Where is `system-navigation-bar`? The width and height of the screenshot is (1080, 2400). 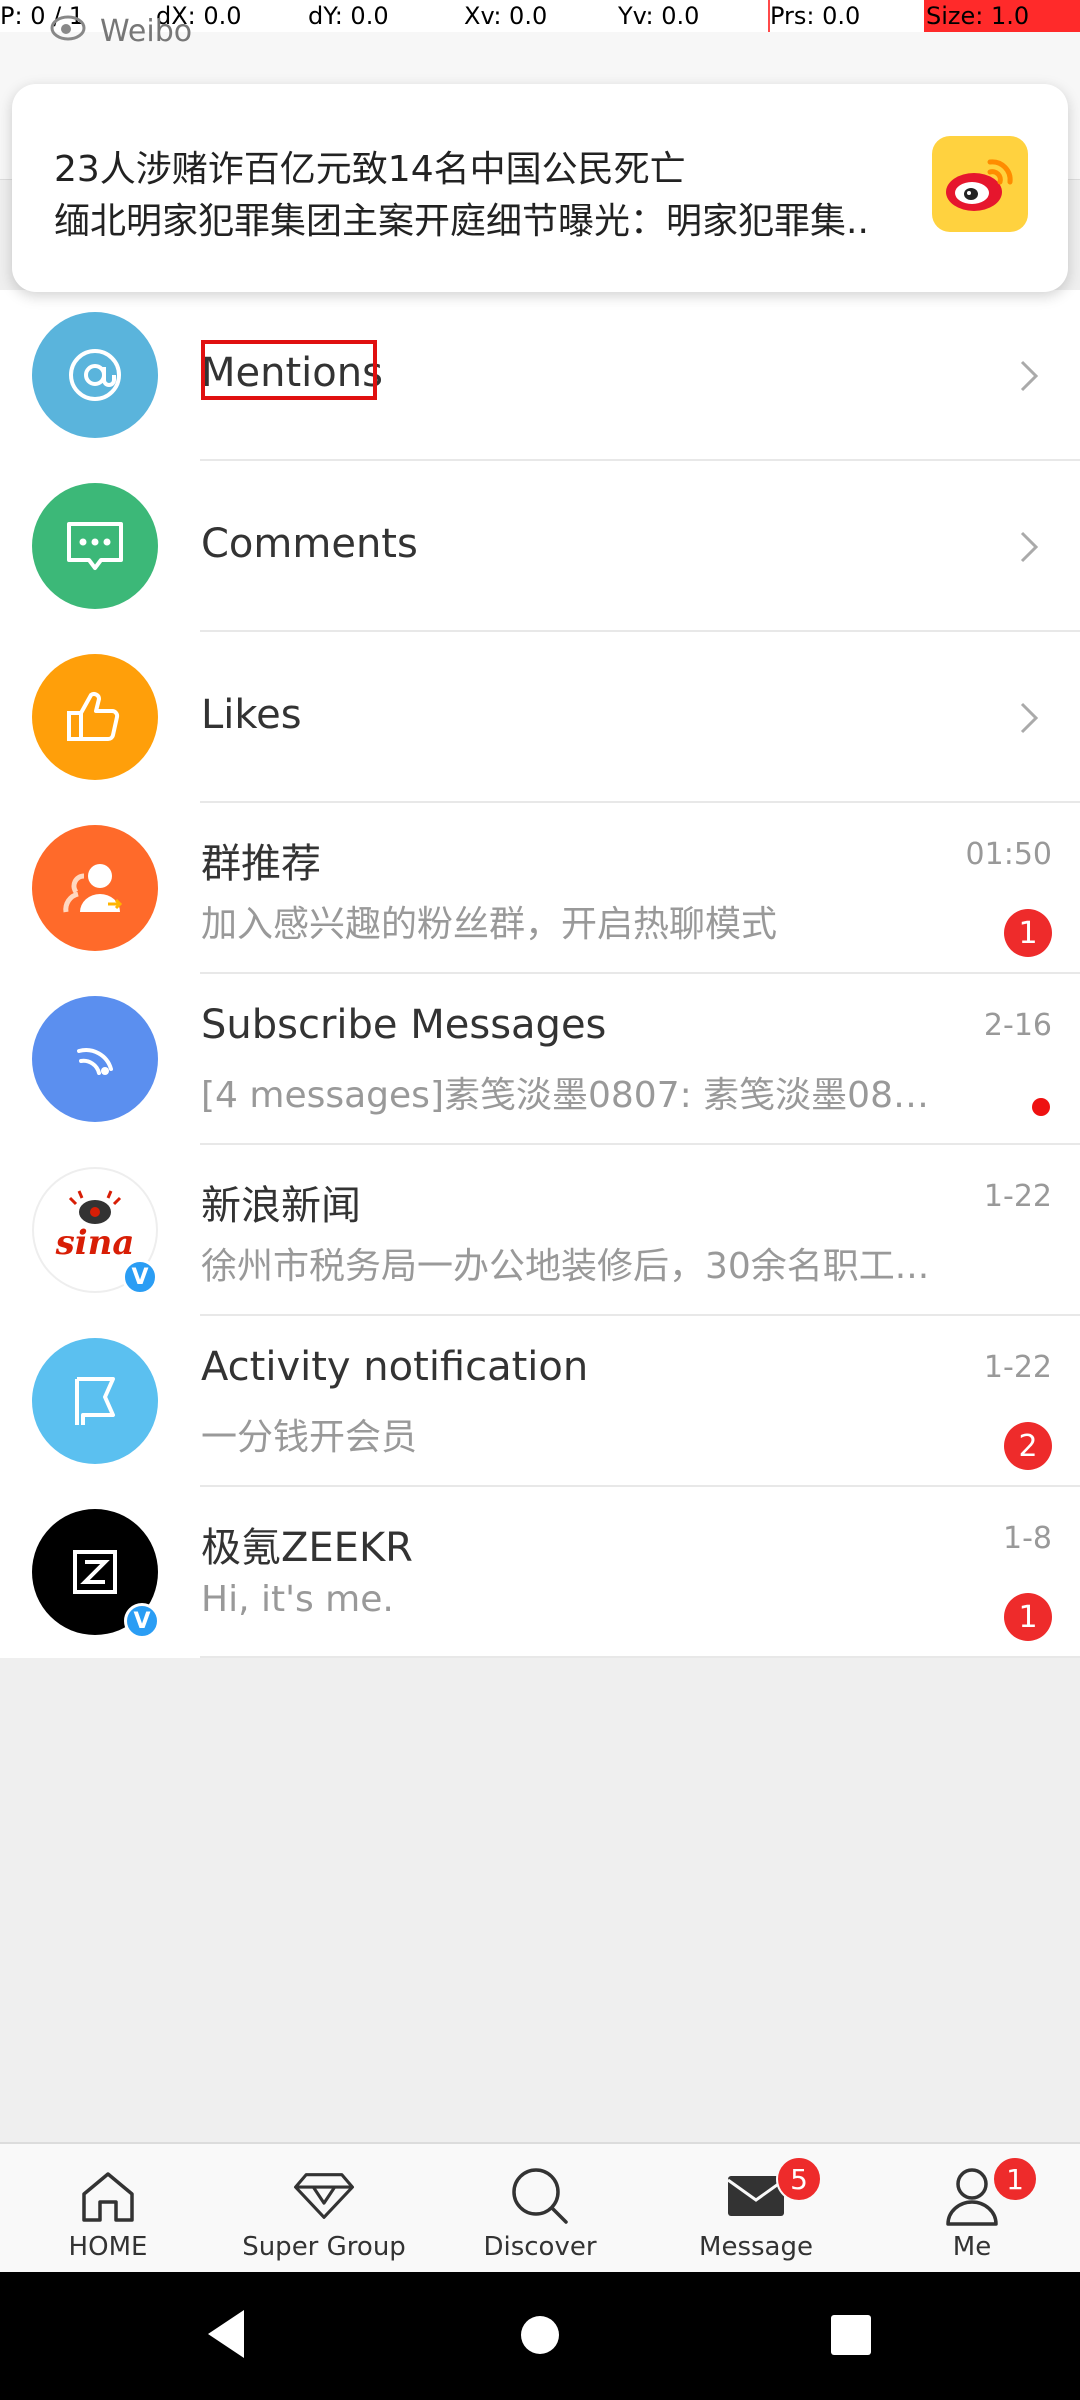
system-navigation-bar is located at coordinates (540, 2336).